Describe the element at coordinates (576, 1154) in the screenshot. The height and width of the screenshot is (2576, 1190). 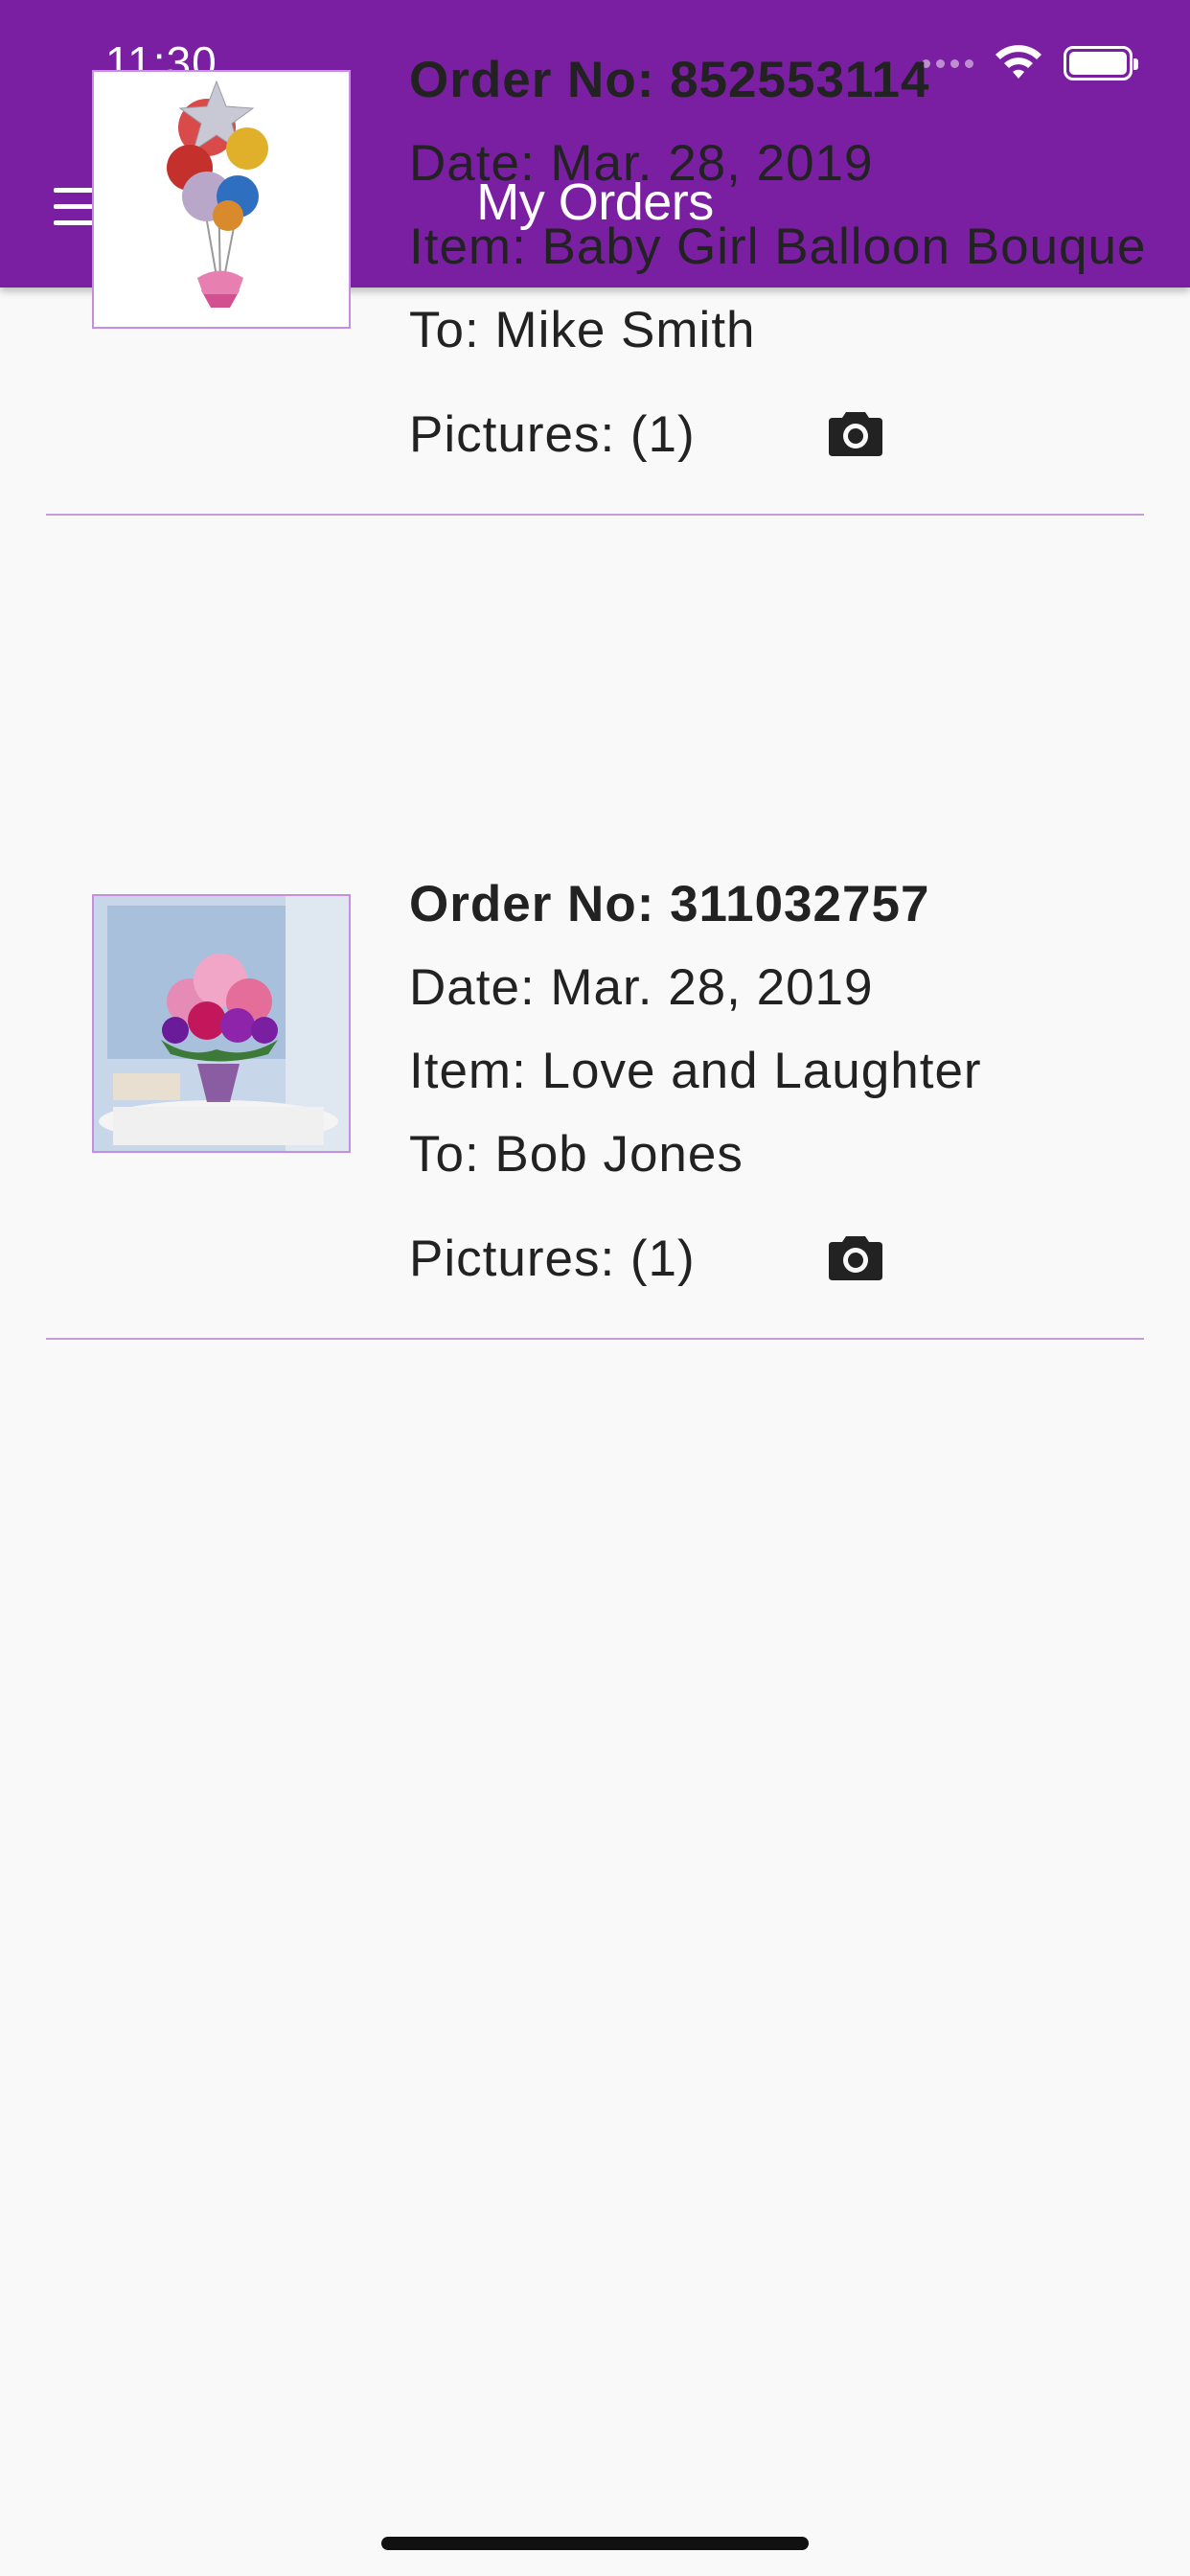
I see `order-recipient: To: Bob Jones` at that location.